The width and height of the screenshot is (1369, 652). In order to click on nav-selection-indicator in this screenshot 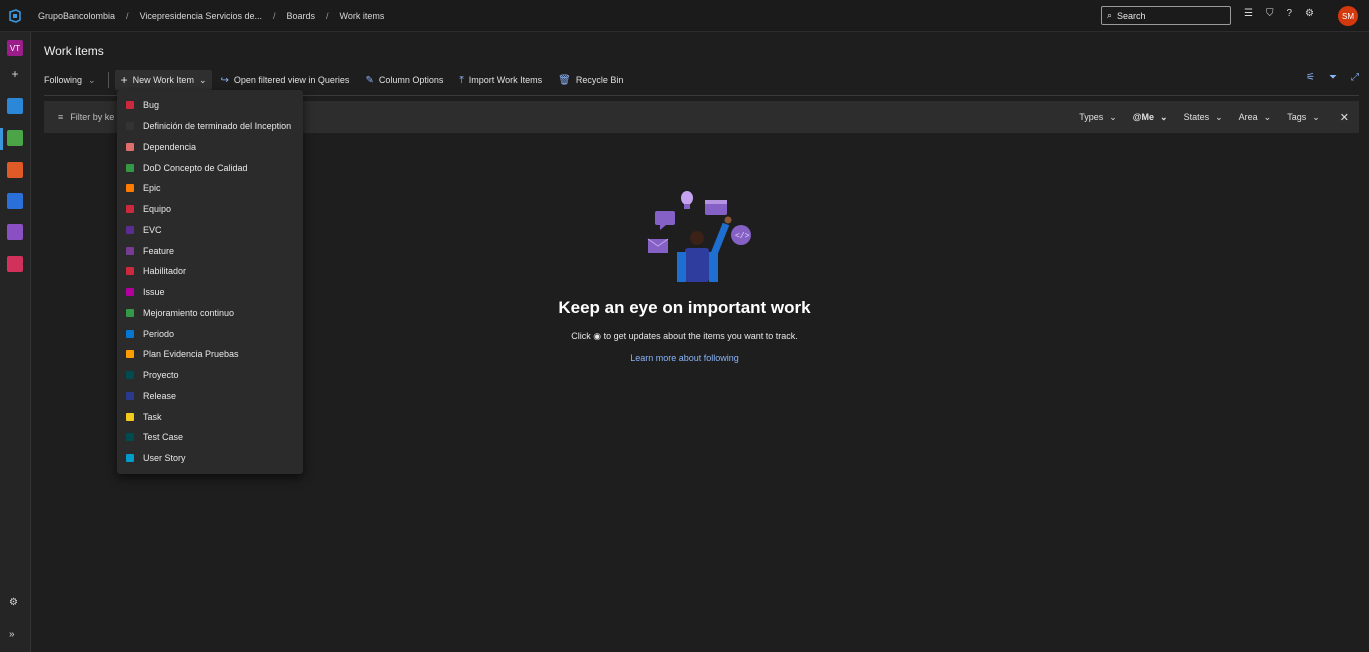, I will do `click(1, 139)`.